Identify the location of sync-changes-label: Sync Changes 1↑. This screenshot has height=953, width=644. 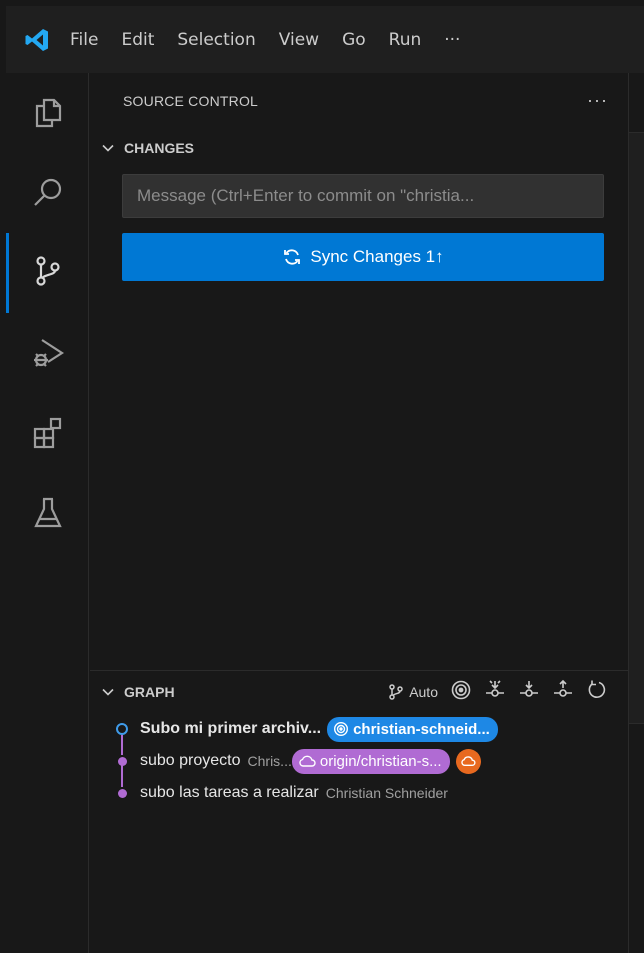
(377, 256).